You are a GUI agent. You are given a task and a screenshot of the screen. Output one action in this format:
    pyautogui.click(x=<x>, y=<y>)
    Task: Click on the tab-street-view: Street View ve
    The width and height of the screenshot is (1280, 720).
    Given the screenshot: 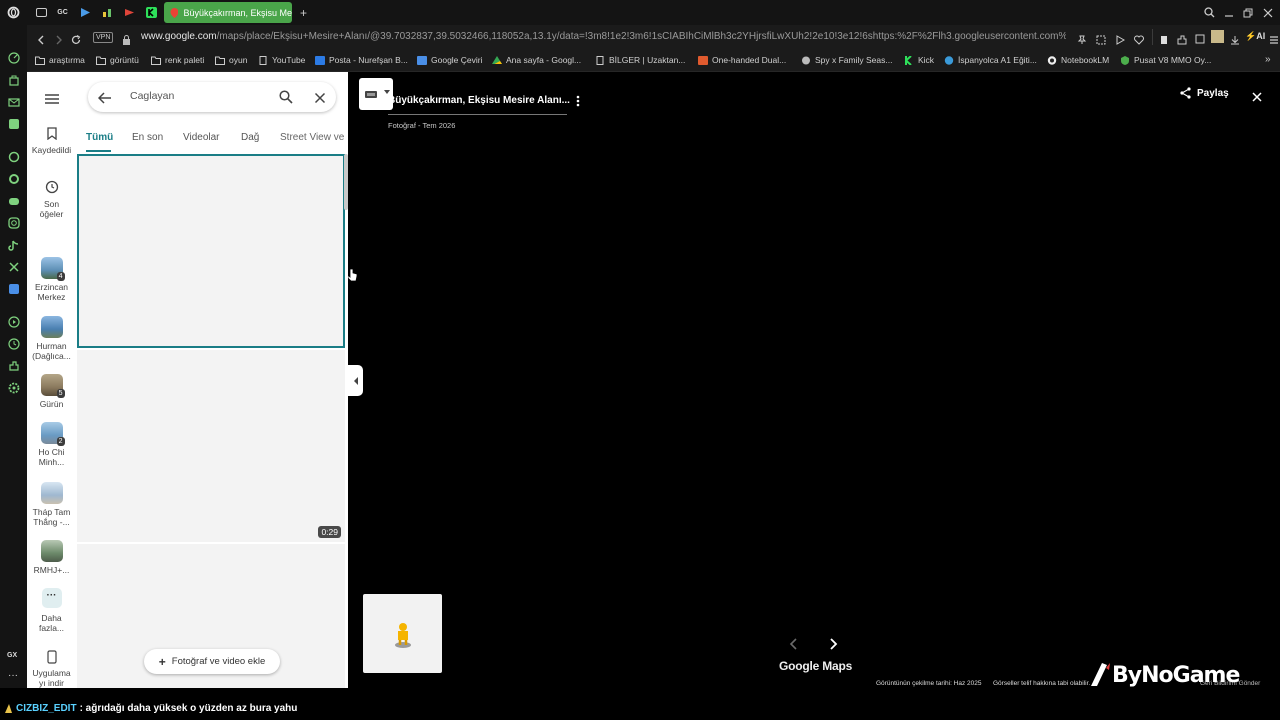 What is the action you would take?
    pyautogui.click(x=312, y=137)
    